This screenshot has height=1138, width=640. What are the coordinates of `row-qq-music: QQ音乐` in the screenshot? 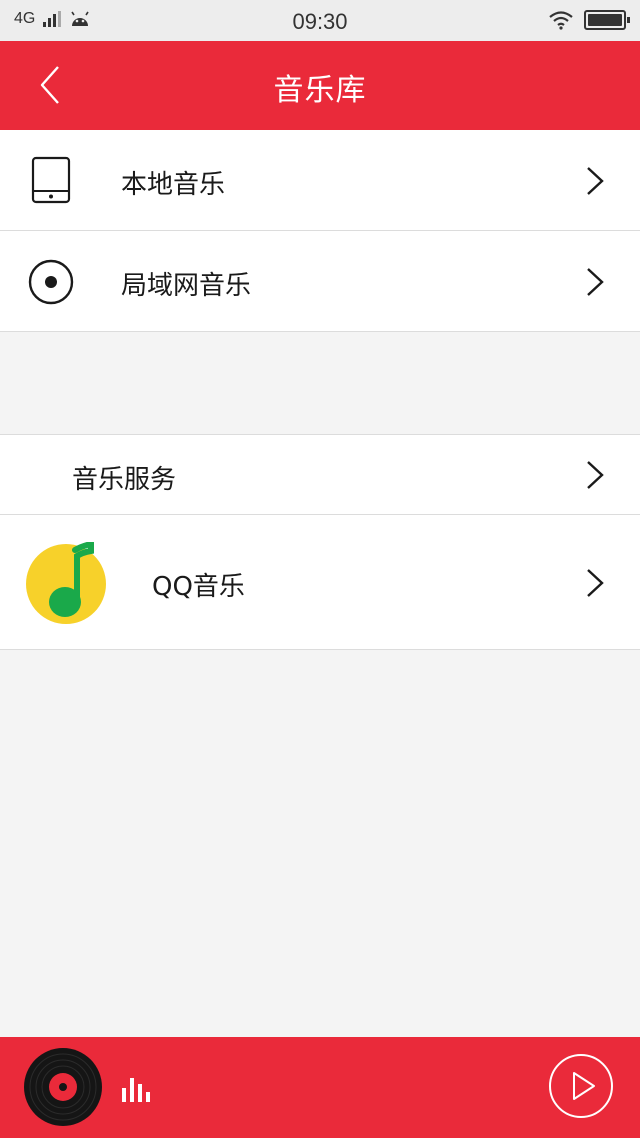 It's located at (320, 582).